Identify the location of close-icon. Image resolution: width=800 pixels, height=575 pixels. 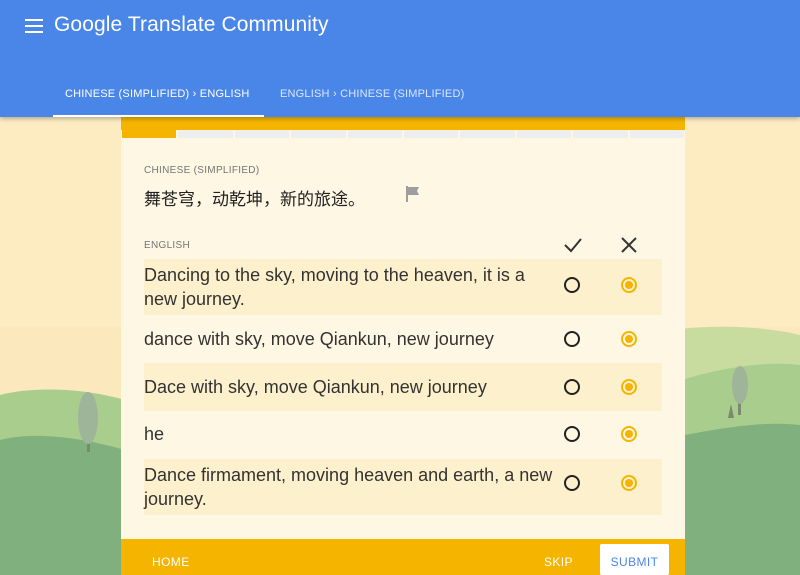
(629, 245).